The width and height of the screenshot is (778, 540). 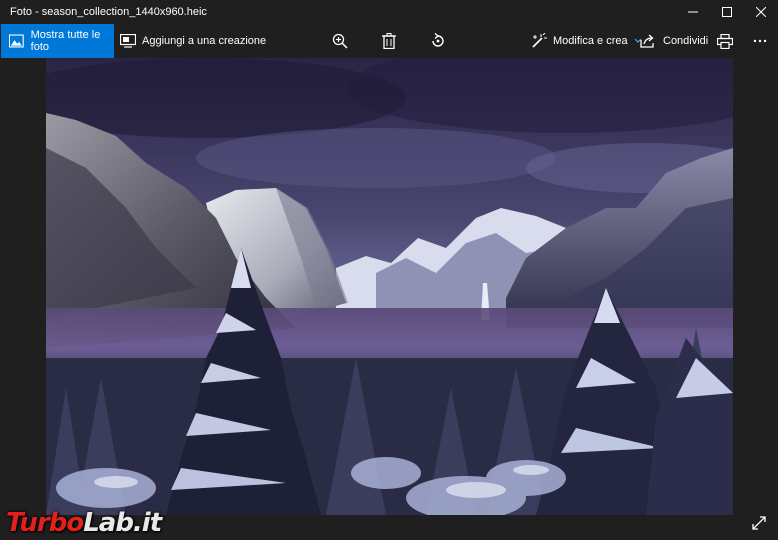 What do you see at coordinates (590, 41) in the screenshot?
I see `edit-create-label: Modifica e crea` at bounding box center [590, 41].